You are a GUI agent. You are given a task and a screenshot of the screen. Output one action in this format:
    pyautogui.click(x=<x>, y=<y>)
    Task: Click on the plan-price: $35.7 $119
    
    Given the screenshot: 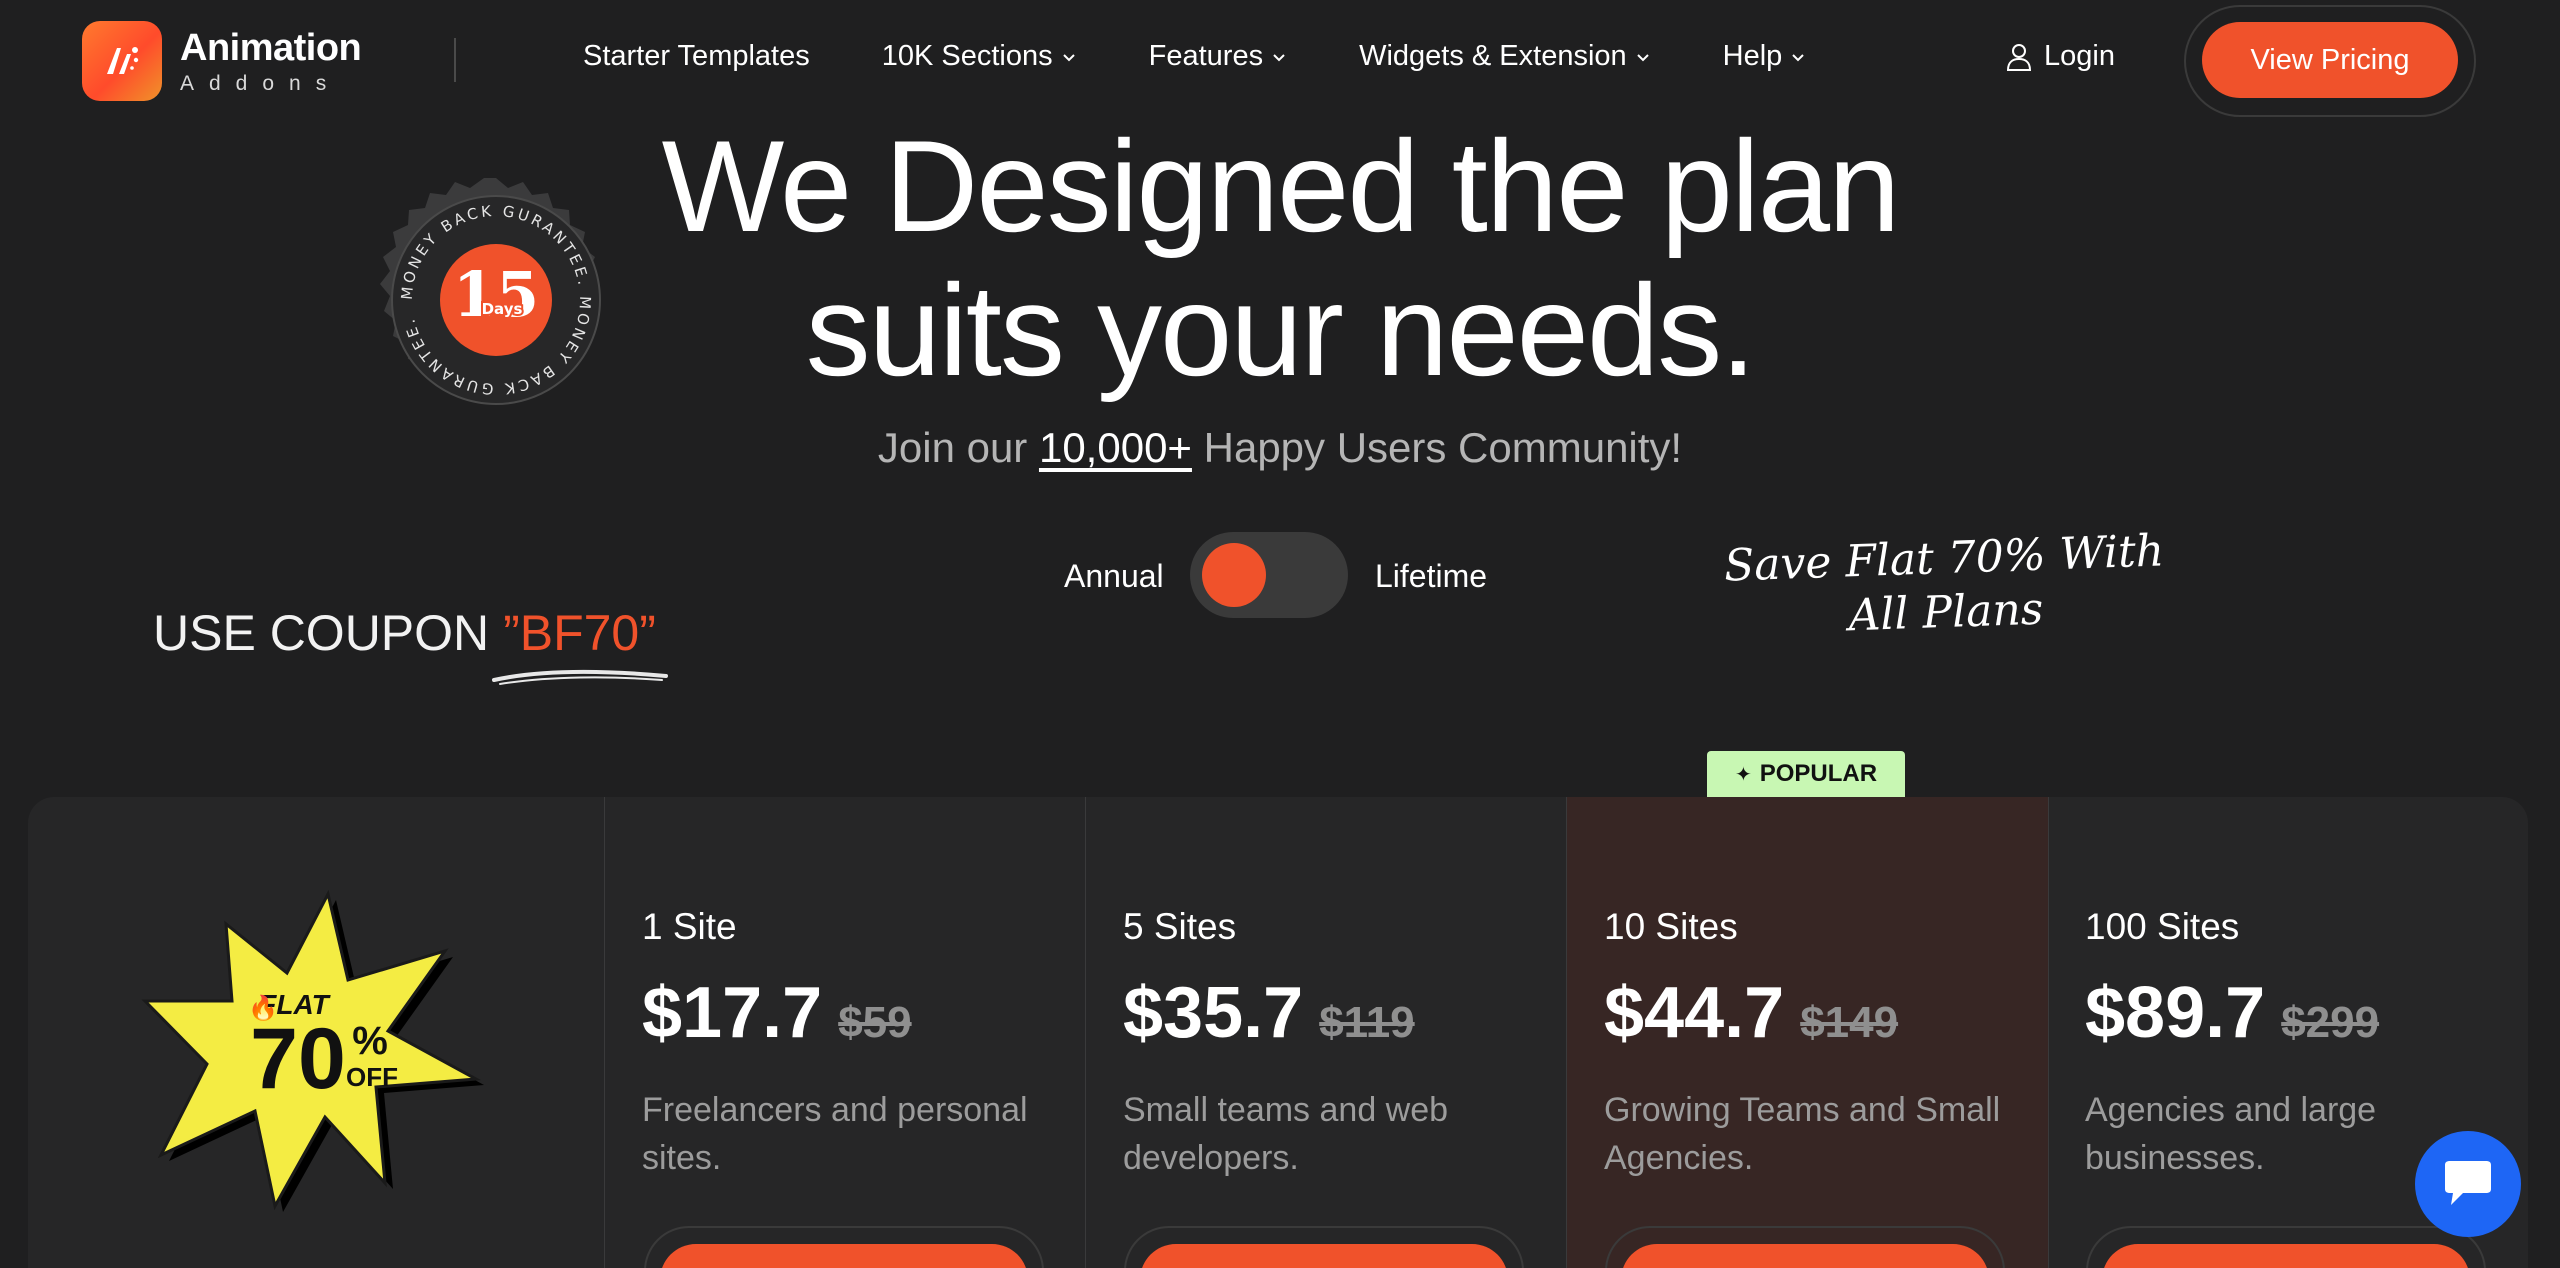 What is the action you would take?
    pyautogui.click(x=1343, y=1013)
    